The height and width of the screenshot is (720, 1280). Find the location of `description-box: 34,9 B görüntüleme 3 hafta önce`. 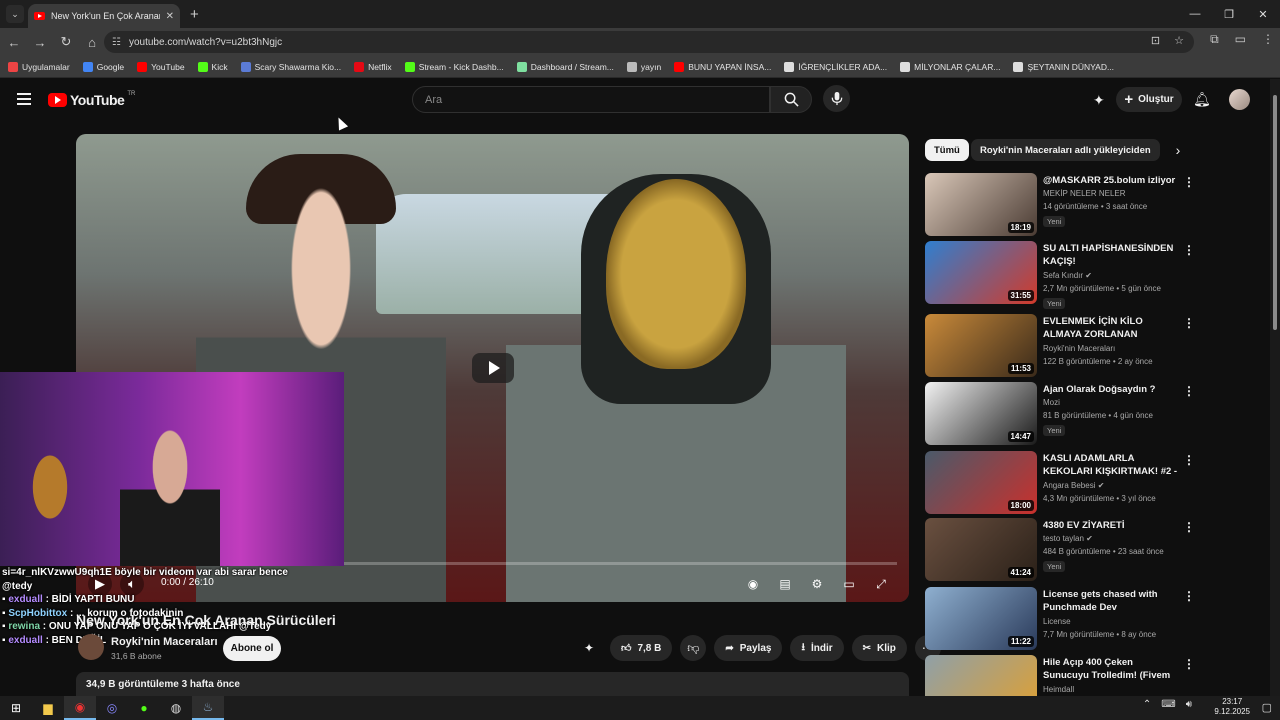

description-box: 34,9 B görüntüleme 3 hafta önce is located at coordinates (492, 684).